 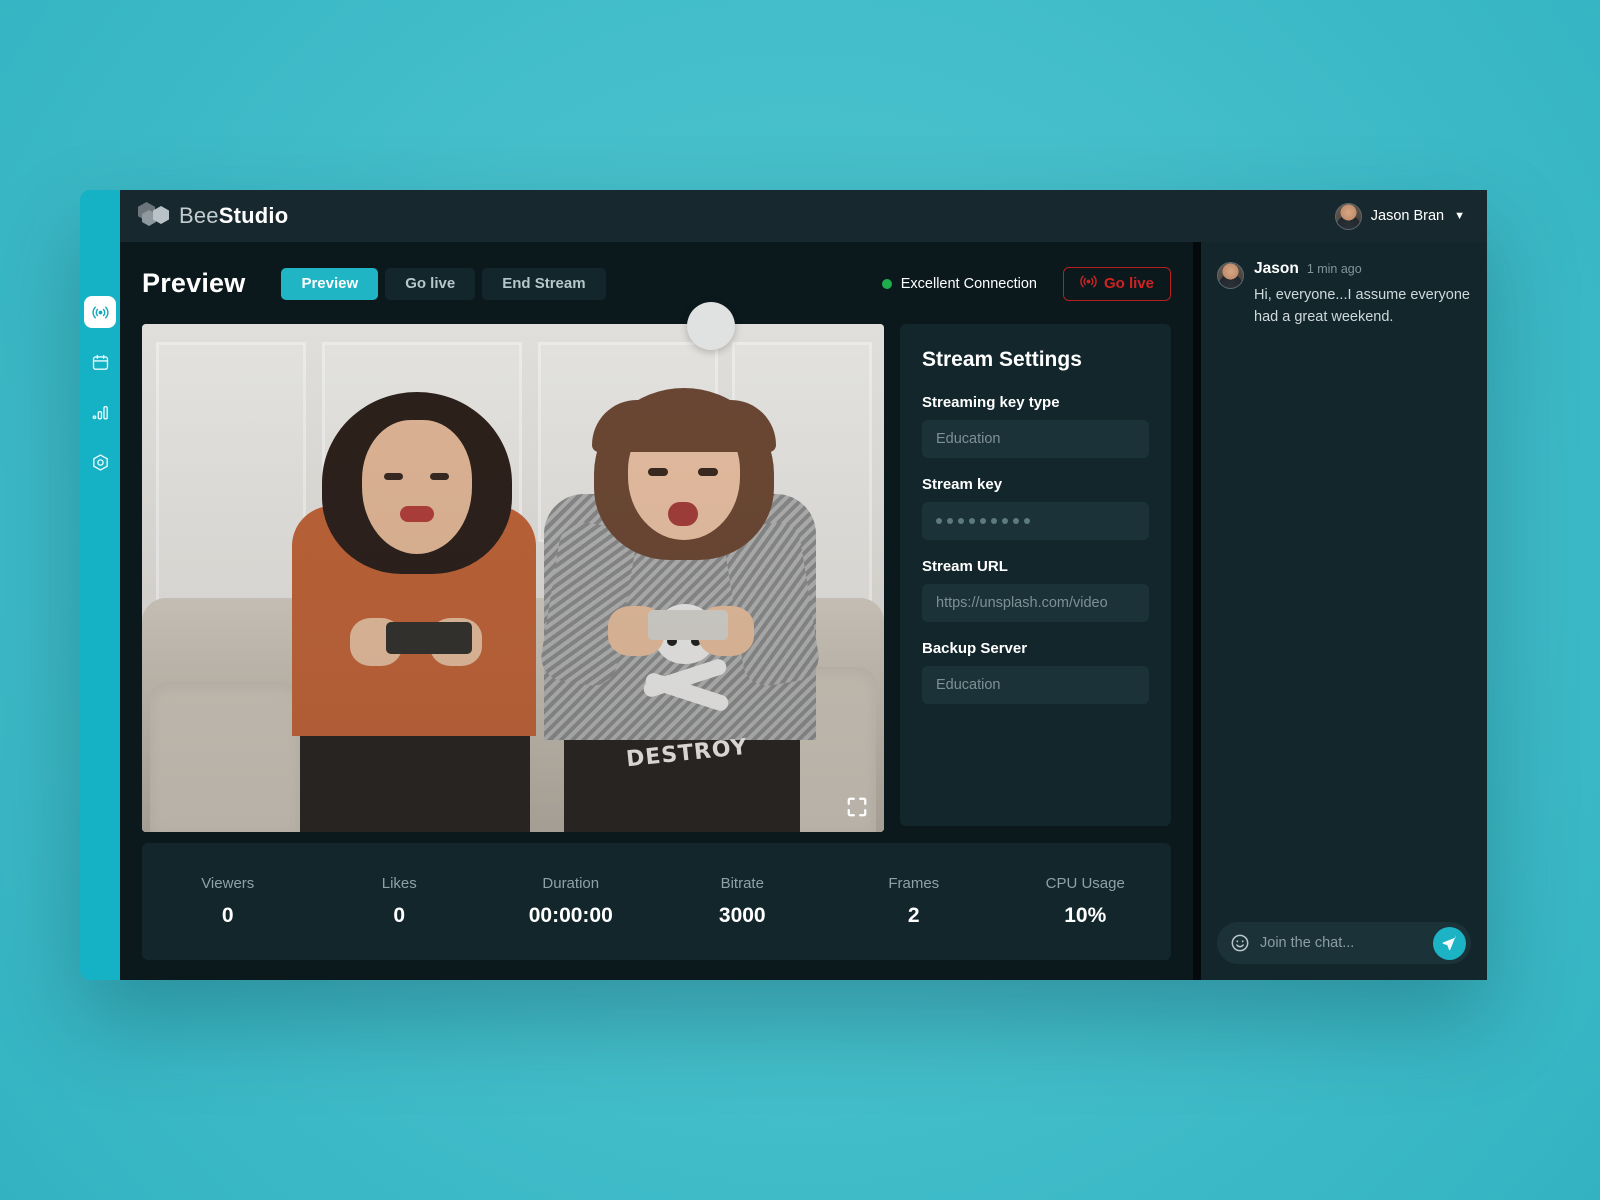 I want to click on field-streaming-key-type: Streaming key type Education, so click(x=1035, y=426).